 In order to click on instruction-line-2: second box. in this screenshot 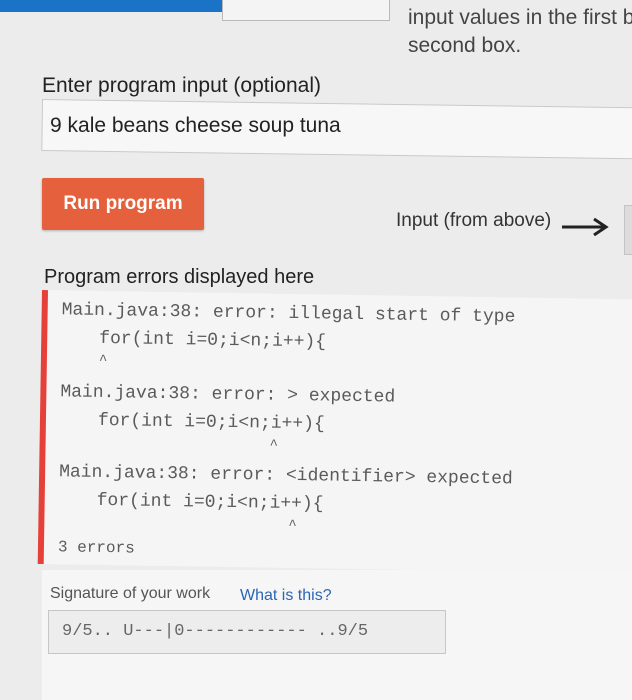, I will do `click(465, 45)`.